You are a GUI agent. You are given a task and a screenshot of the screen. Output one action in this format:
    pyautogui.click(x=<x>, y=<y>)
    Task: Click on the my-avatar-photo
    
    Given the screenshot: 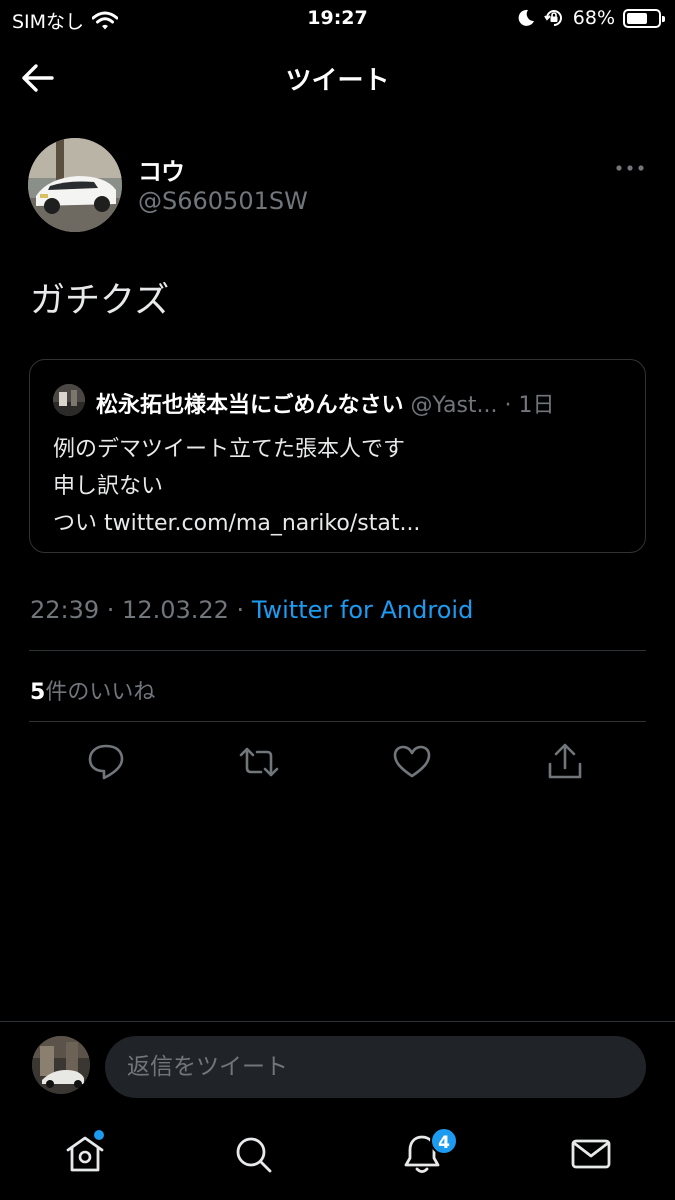 What is the action you would take?
    pyautogui.click(x=61, y=1065)
    